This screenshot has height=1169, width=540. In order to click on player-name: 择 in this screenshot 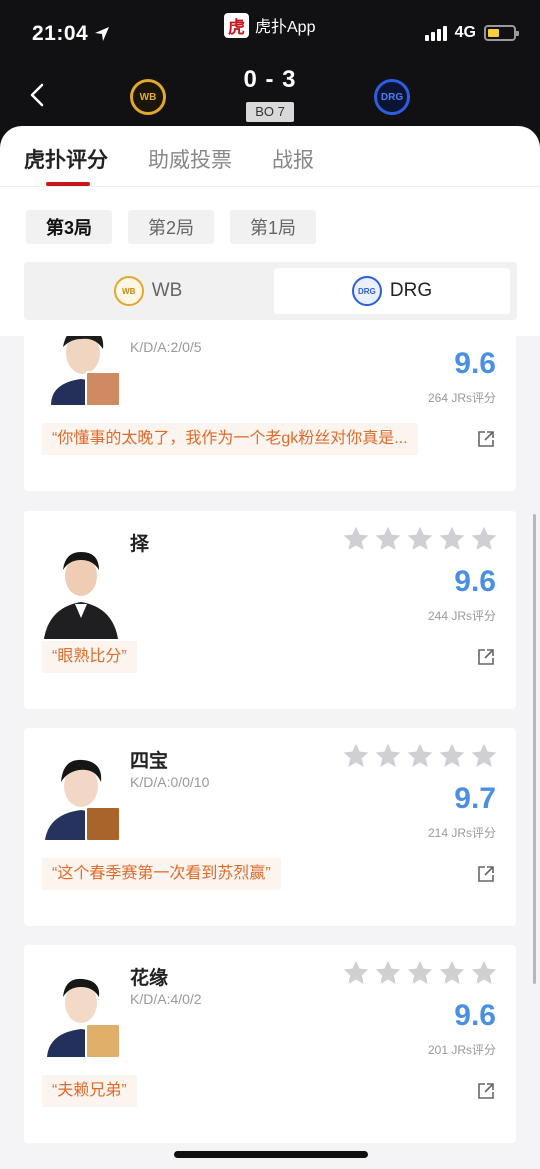, I will do `click(140, 544)`.